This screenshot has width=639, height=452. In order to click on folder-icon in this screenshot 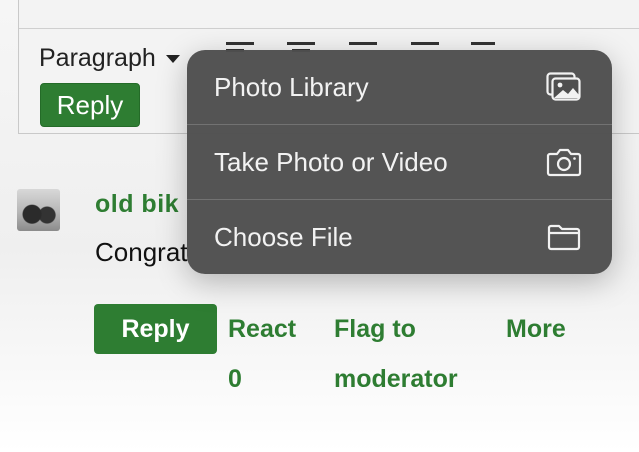, I will do `click(564, 237)`.